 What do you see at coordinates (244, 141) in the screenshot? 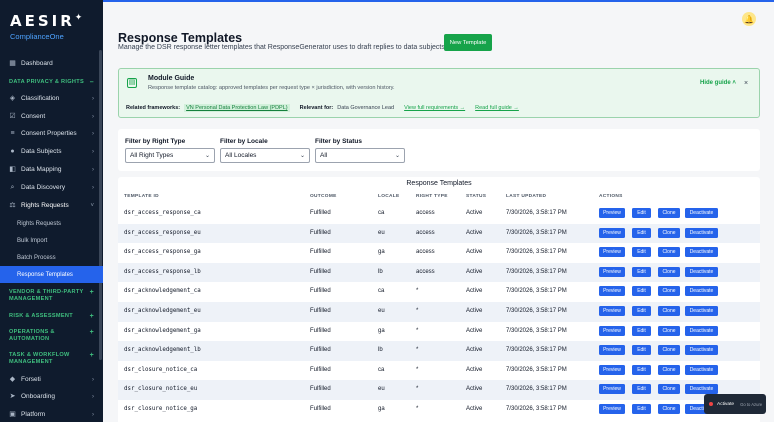
I see `filter-label: Filter by Locale` at bounding box center [244, 141].